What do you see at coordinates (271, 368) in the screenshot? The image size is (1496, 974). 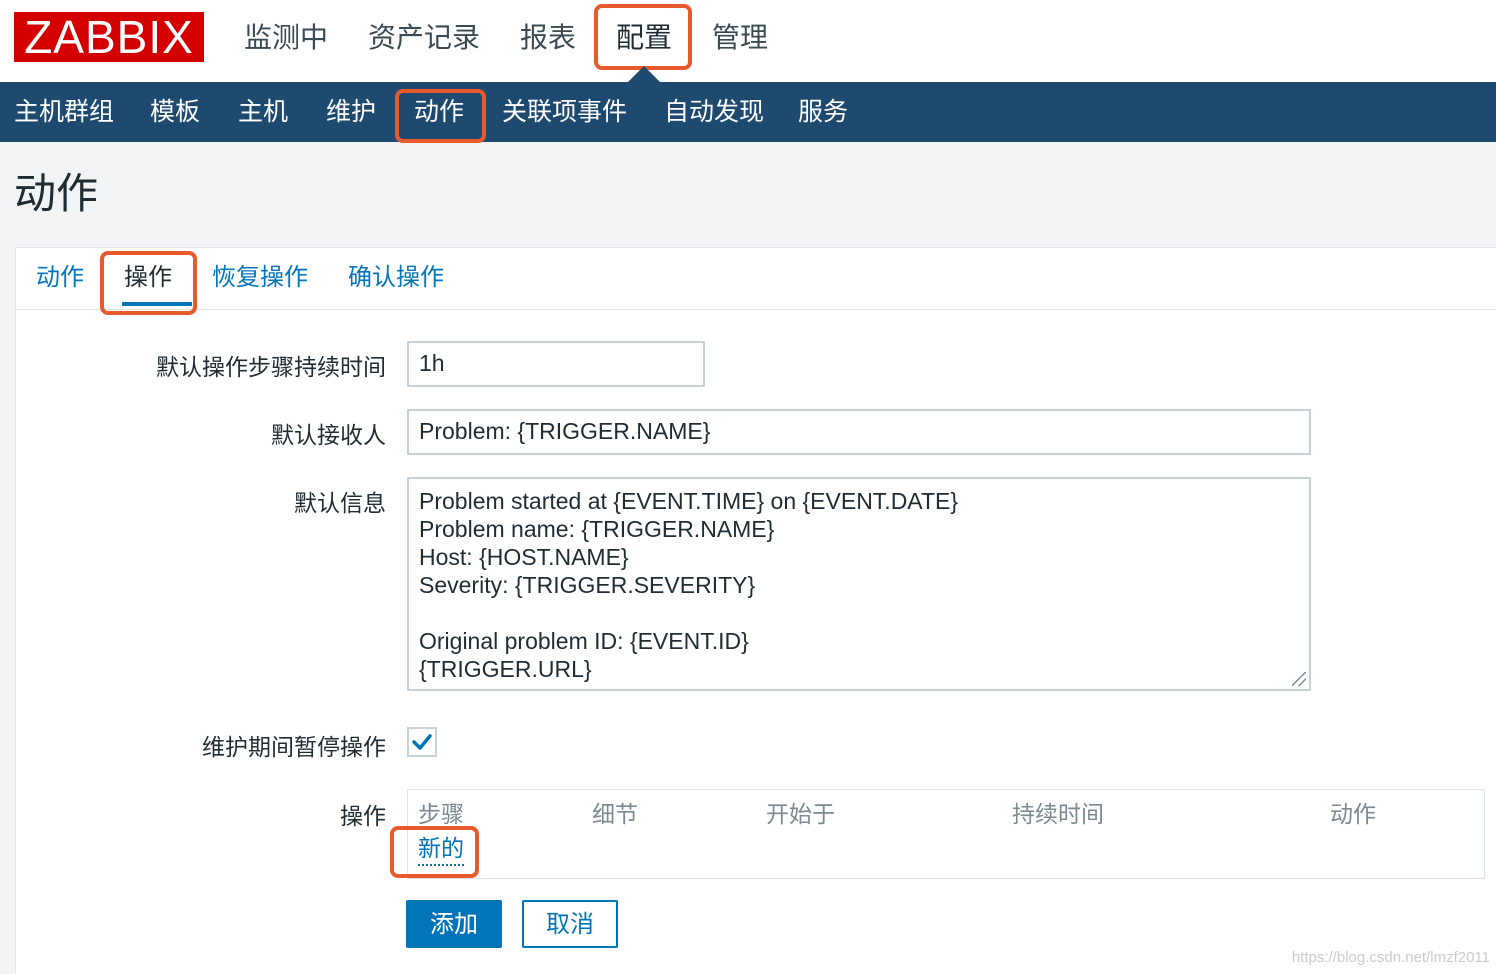 I see `step-duration-label: 默认操作步骤持续时间` at bounding box center [271, 368].